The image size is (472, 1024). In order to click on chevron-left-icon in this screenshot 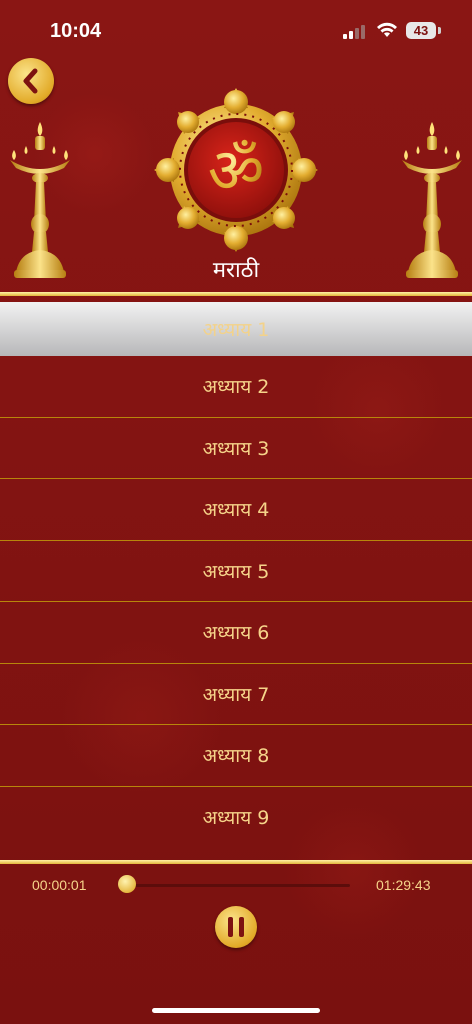, I will do `click(30, 81)`.